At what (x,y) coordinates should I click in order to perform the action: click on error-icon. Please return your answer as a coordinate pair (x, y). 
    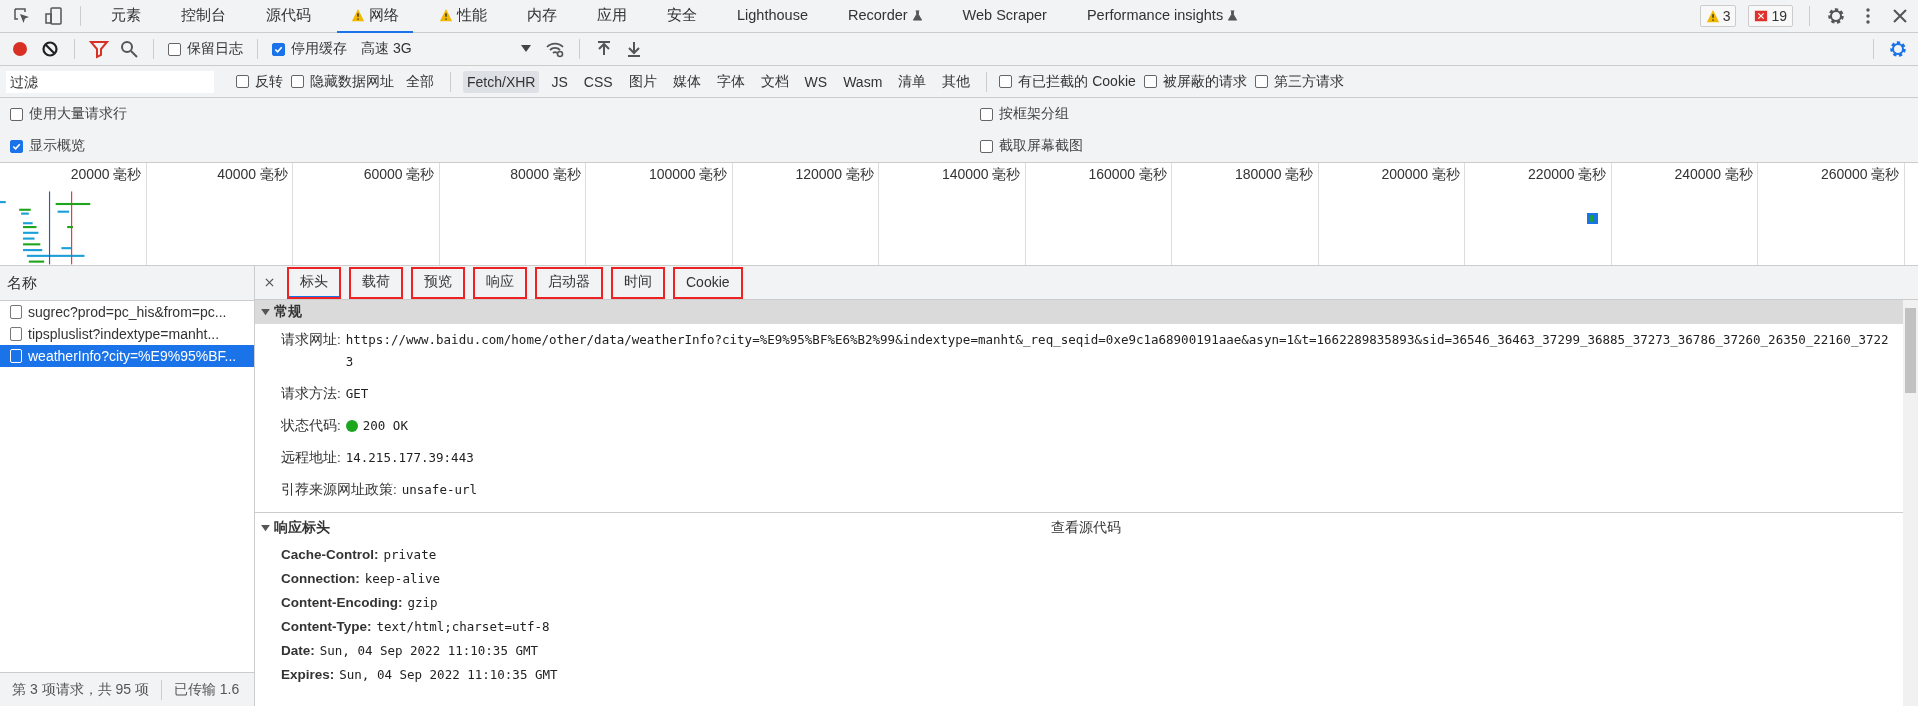
    Looking at the image, I should click on (1761, 16).